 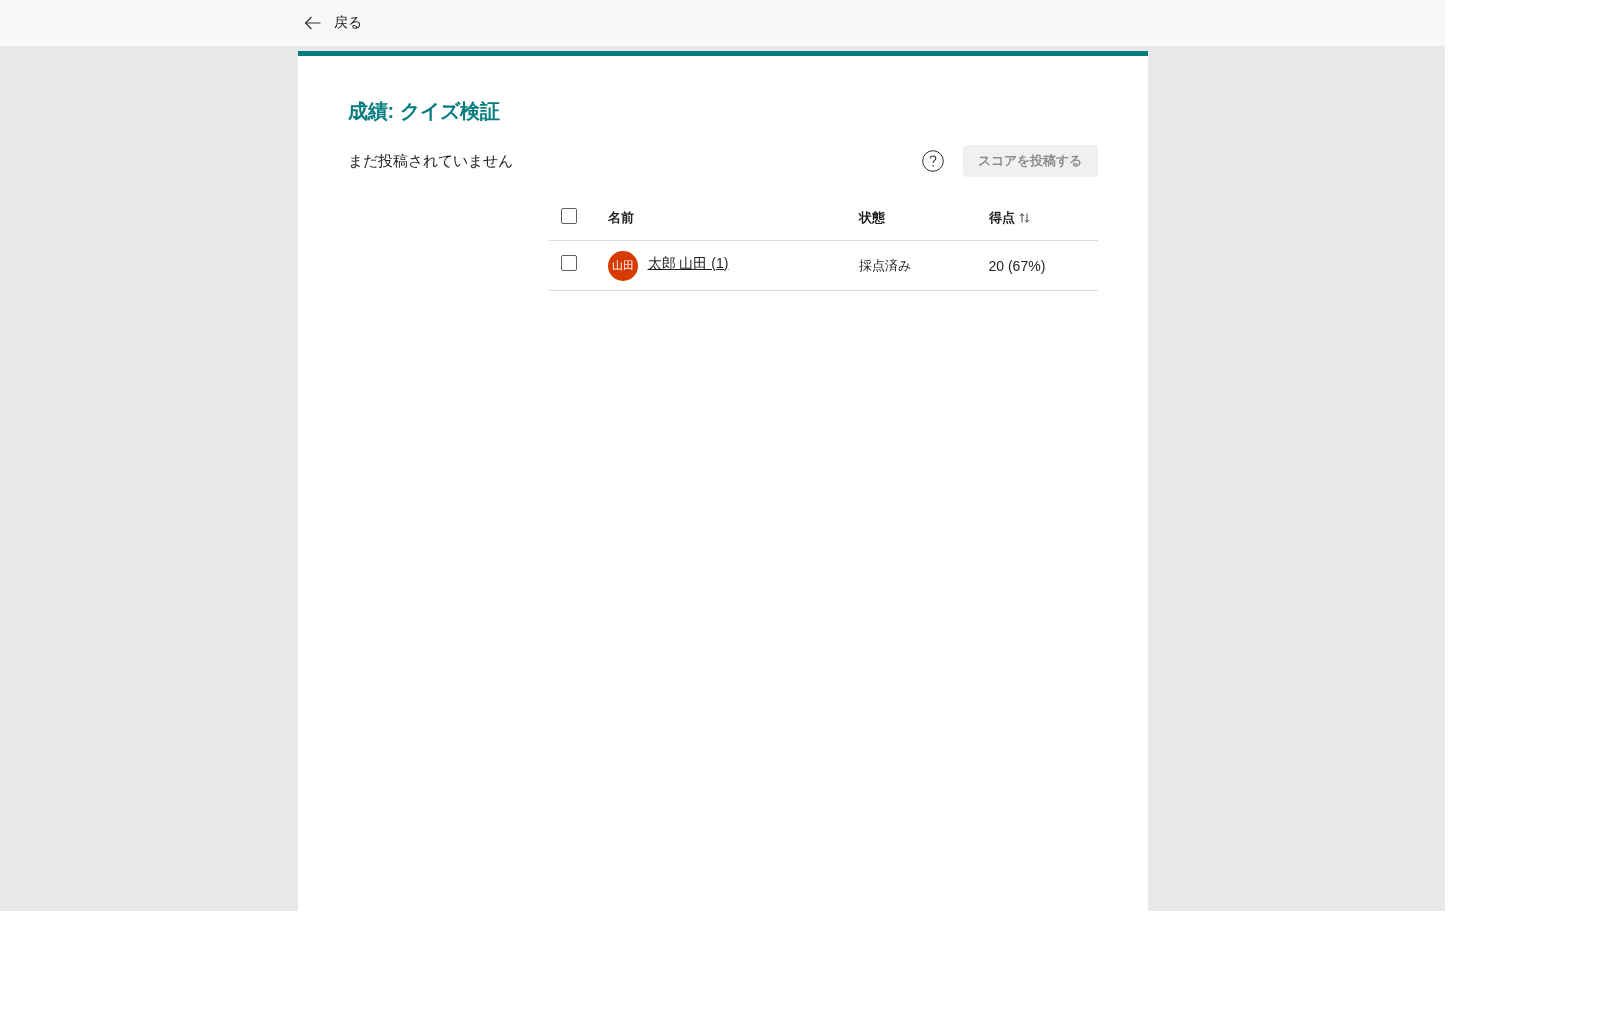 What do you see at coordinates (333, 23) in the screenshot?
I see `back-button: 戻る` at bounding box center [333, 23].